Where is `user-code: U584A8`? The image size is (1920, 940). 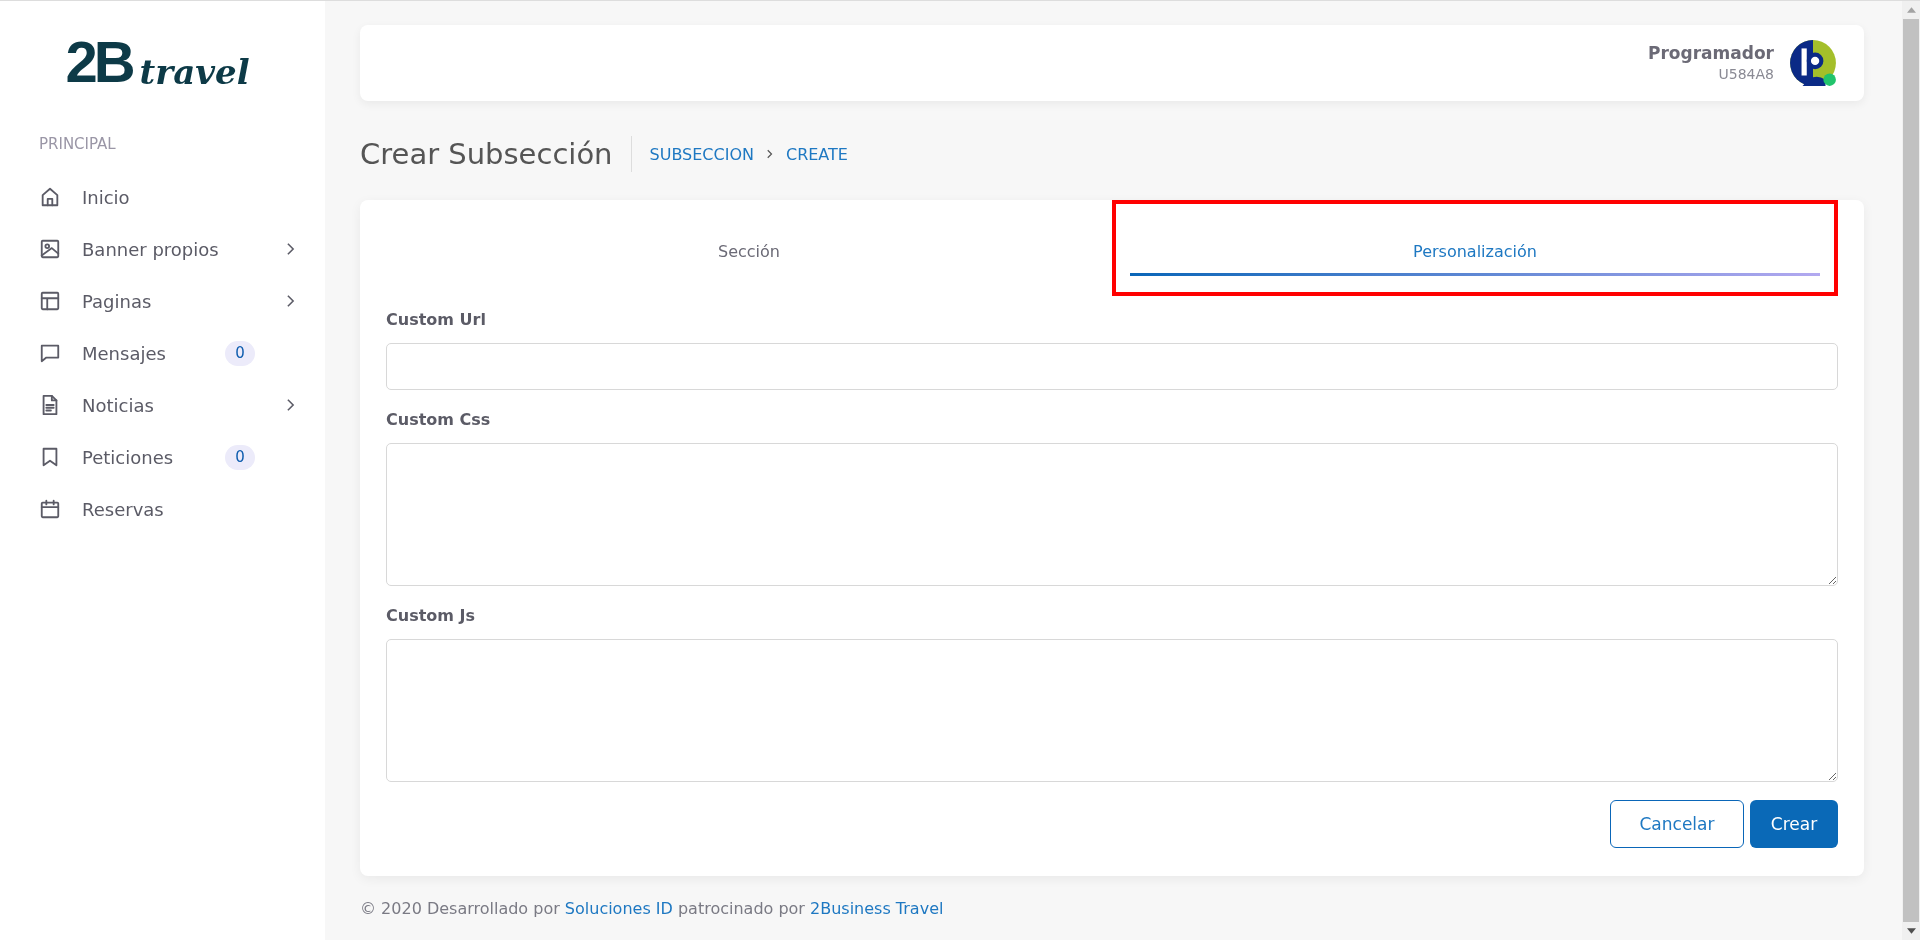 user-code: U584A8 is located at coordinates (1746, 74).